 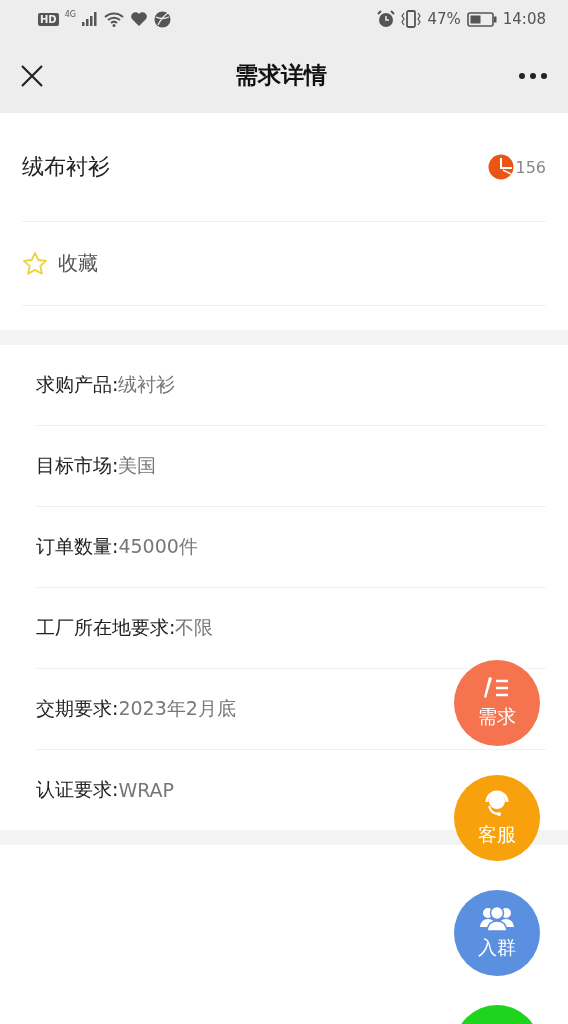 I want to click on heart-icon, so click(x=138, y=19).